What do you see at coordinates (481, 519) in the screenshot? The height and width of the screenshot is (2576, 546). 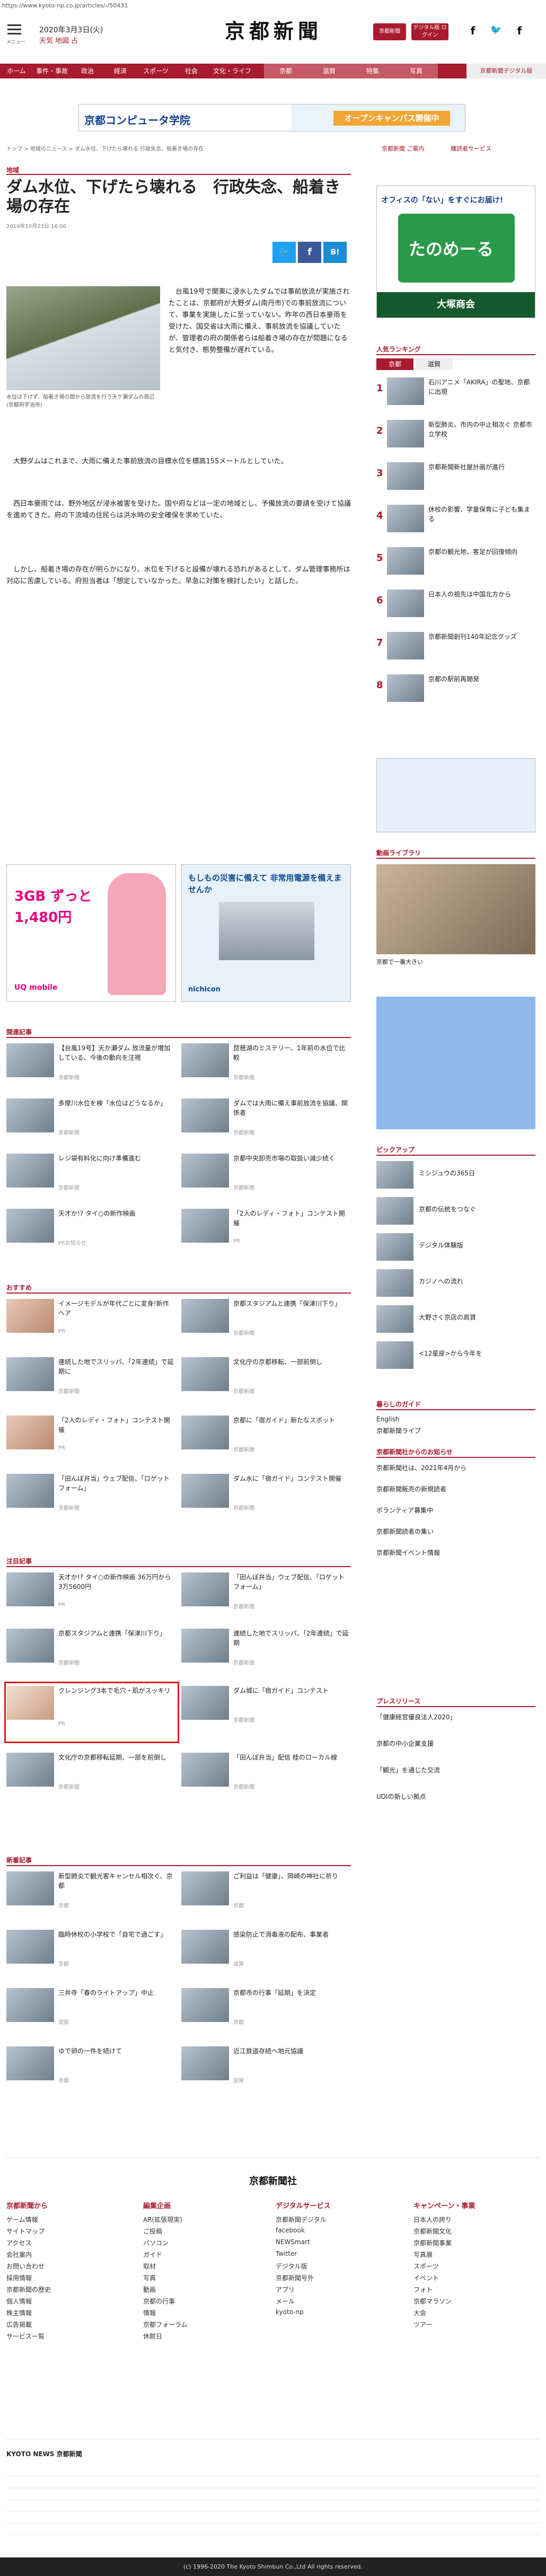 I see `ranking-item: 休校の影響、学童保育に子ども集まる` at bounding box center [481, 519].